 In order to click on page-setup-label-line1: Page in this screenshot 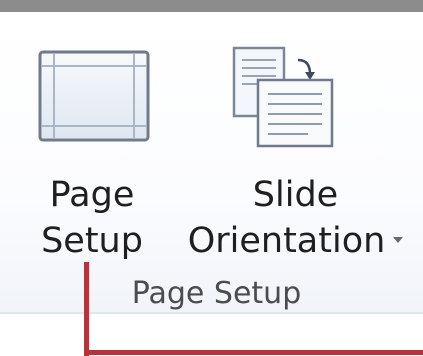, I will do `click(92, 195)`.